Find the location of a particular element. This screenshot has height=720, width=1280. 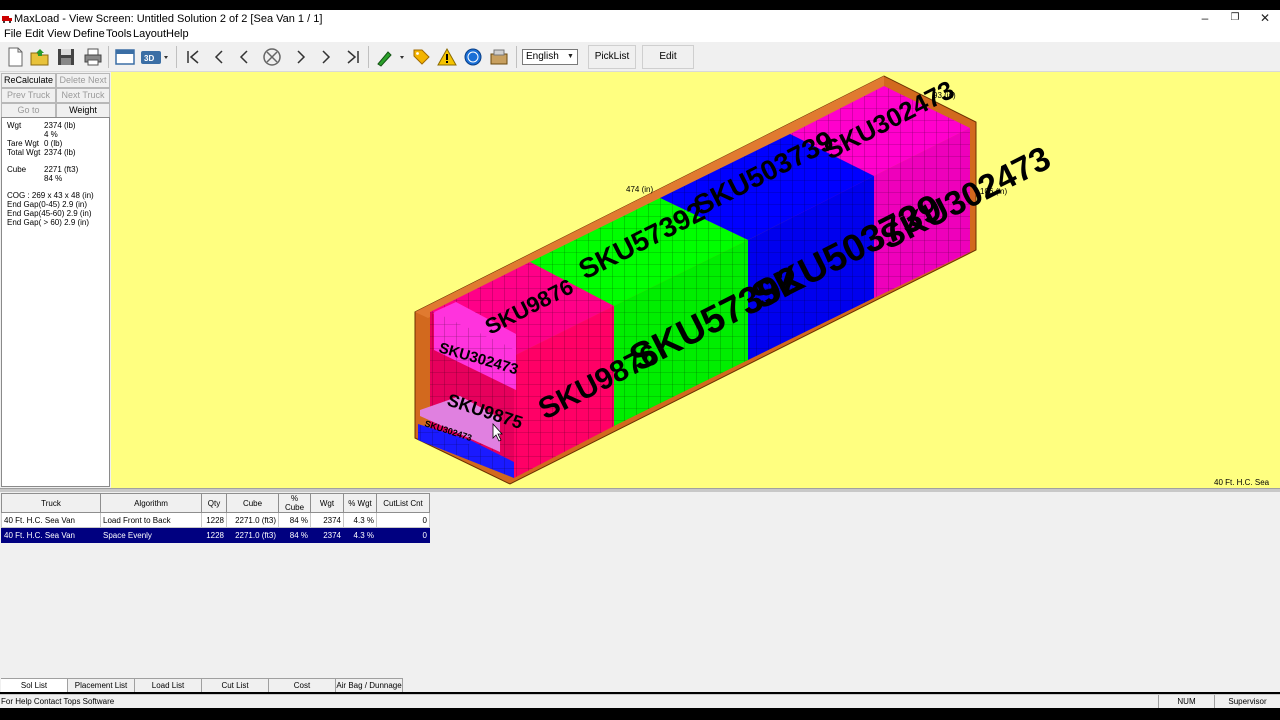

prev-truck-button: Prev Truck is located at coordinates (28, 95).